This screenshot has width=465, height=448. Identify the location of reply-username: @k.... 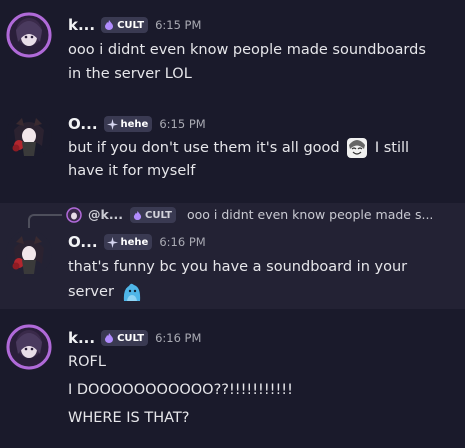
(105, 215).